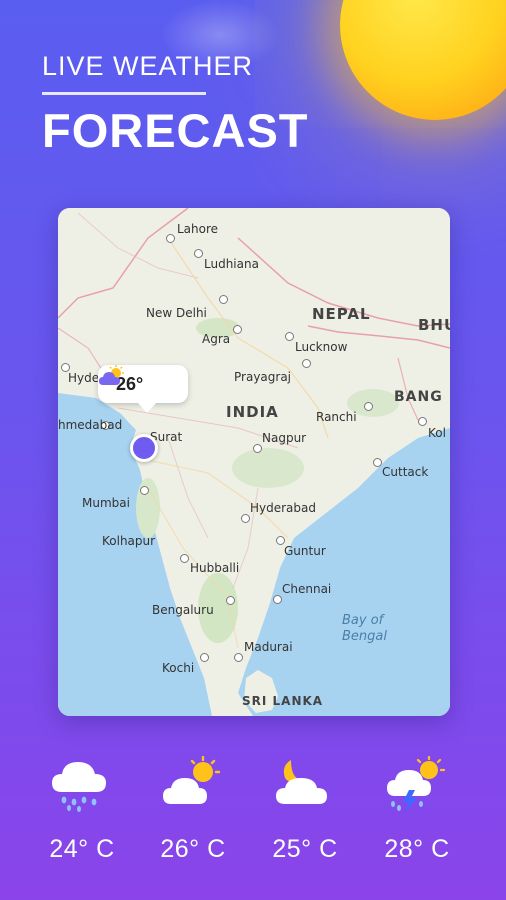  I want to click on forecast-item: 28° C, so click(417, 809).